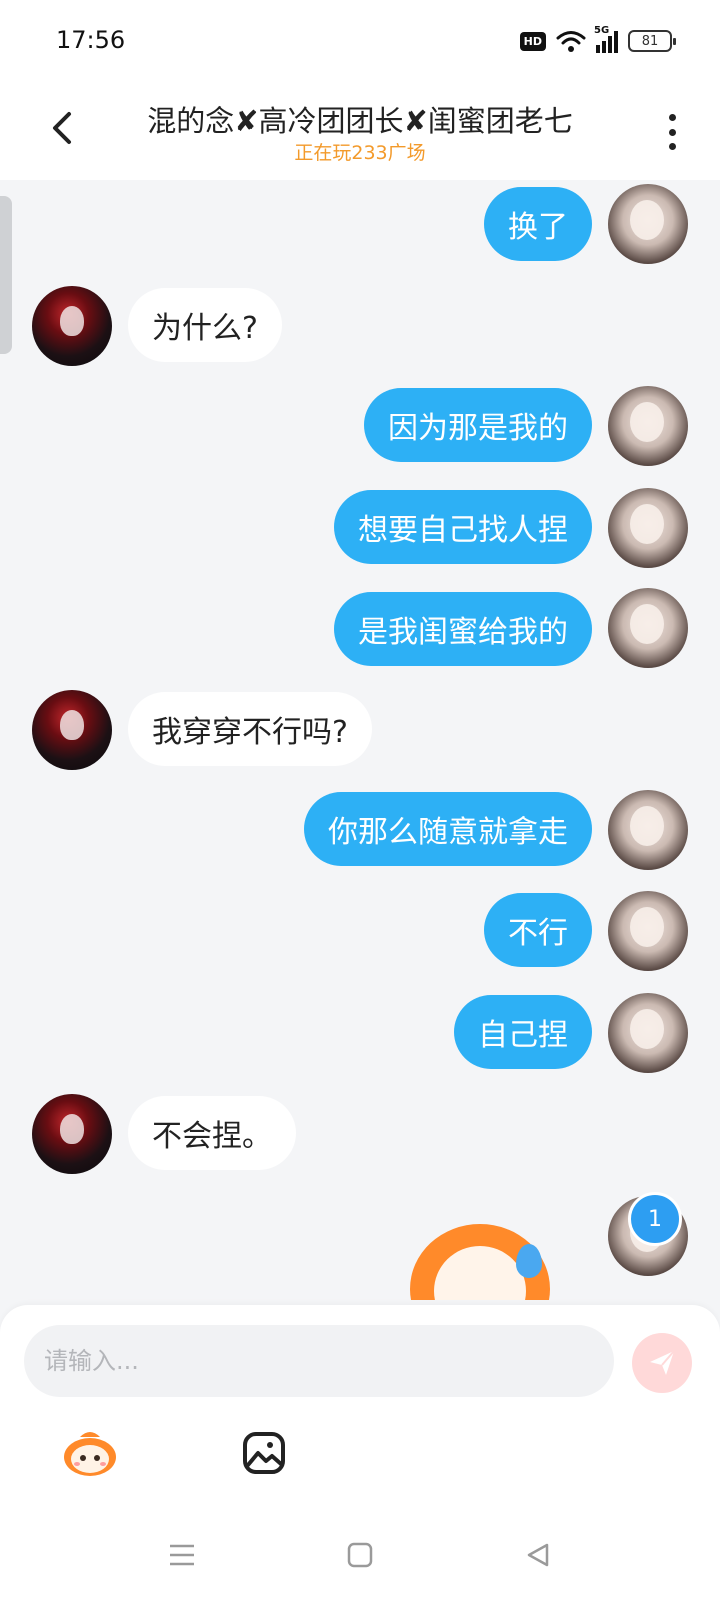 This screenshot has height=1604, width=720. What do you see at coordinates (463, 629) in the screenshot?
I see `message-bubble-sent: 是我闺蜜给我的` at bounding box center [463, 629].